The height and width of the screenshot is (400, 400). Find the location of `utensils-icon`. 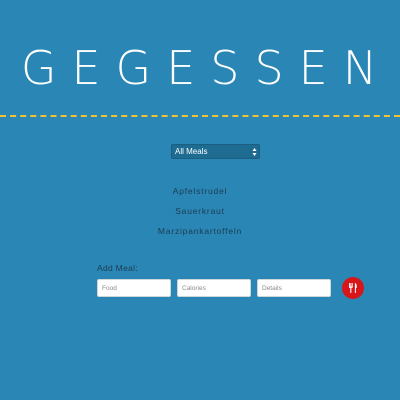

utensils-icon is located at coordinates (353, 288).